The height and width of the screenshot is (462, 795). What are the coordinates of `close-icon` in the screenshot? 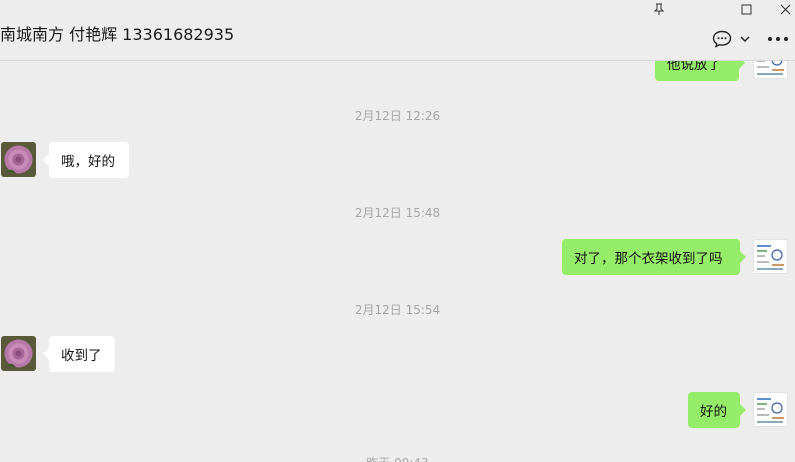 It's located at (785, 9).